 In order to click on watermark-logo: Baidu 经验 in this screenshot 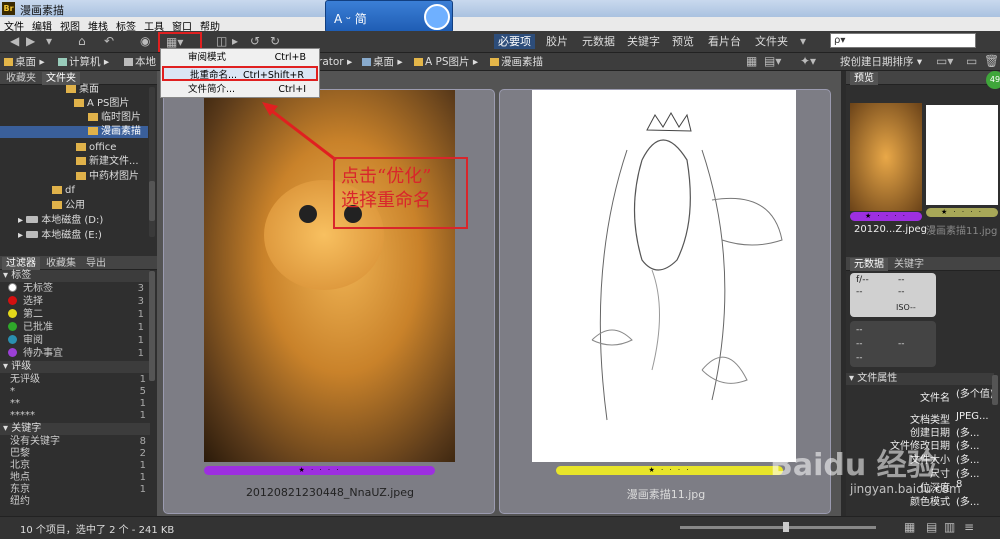, I will do `click(853, 465)`.